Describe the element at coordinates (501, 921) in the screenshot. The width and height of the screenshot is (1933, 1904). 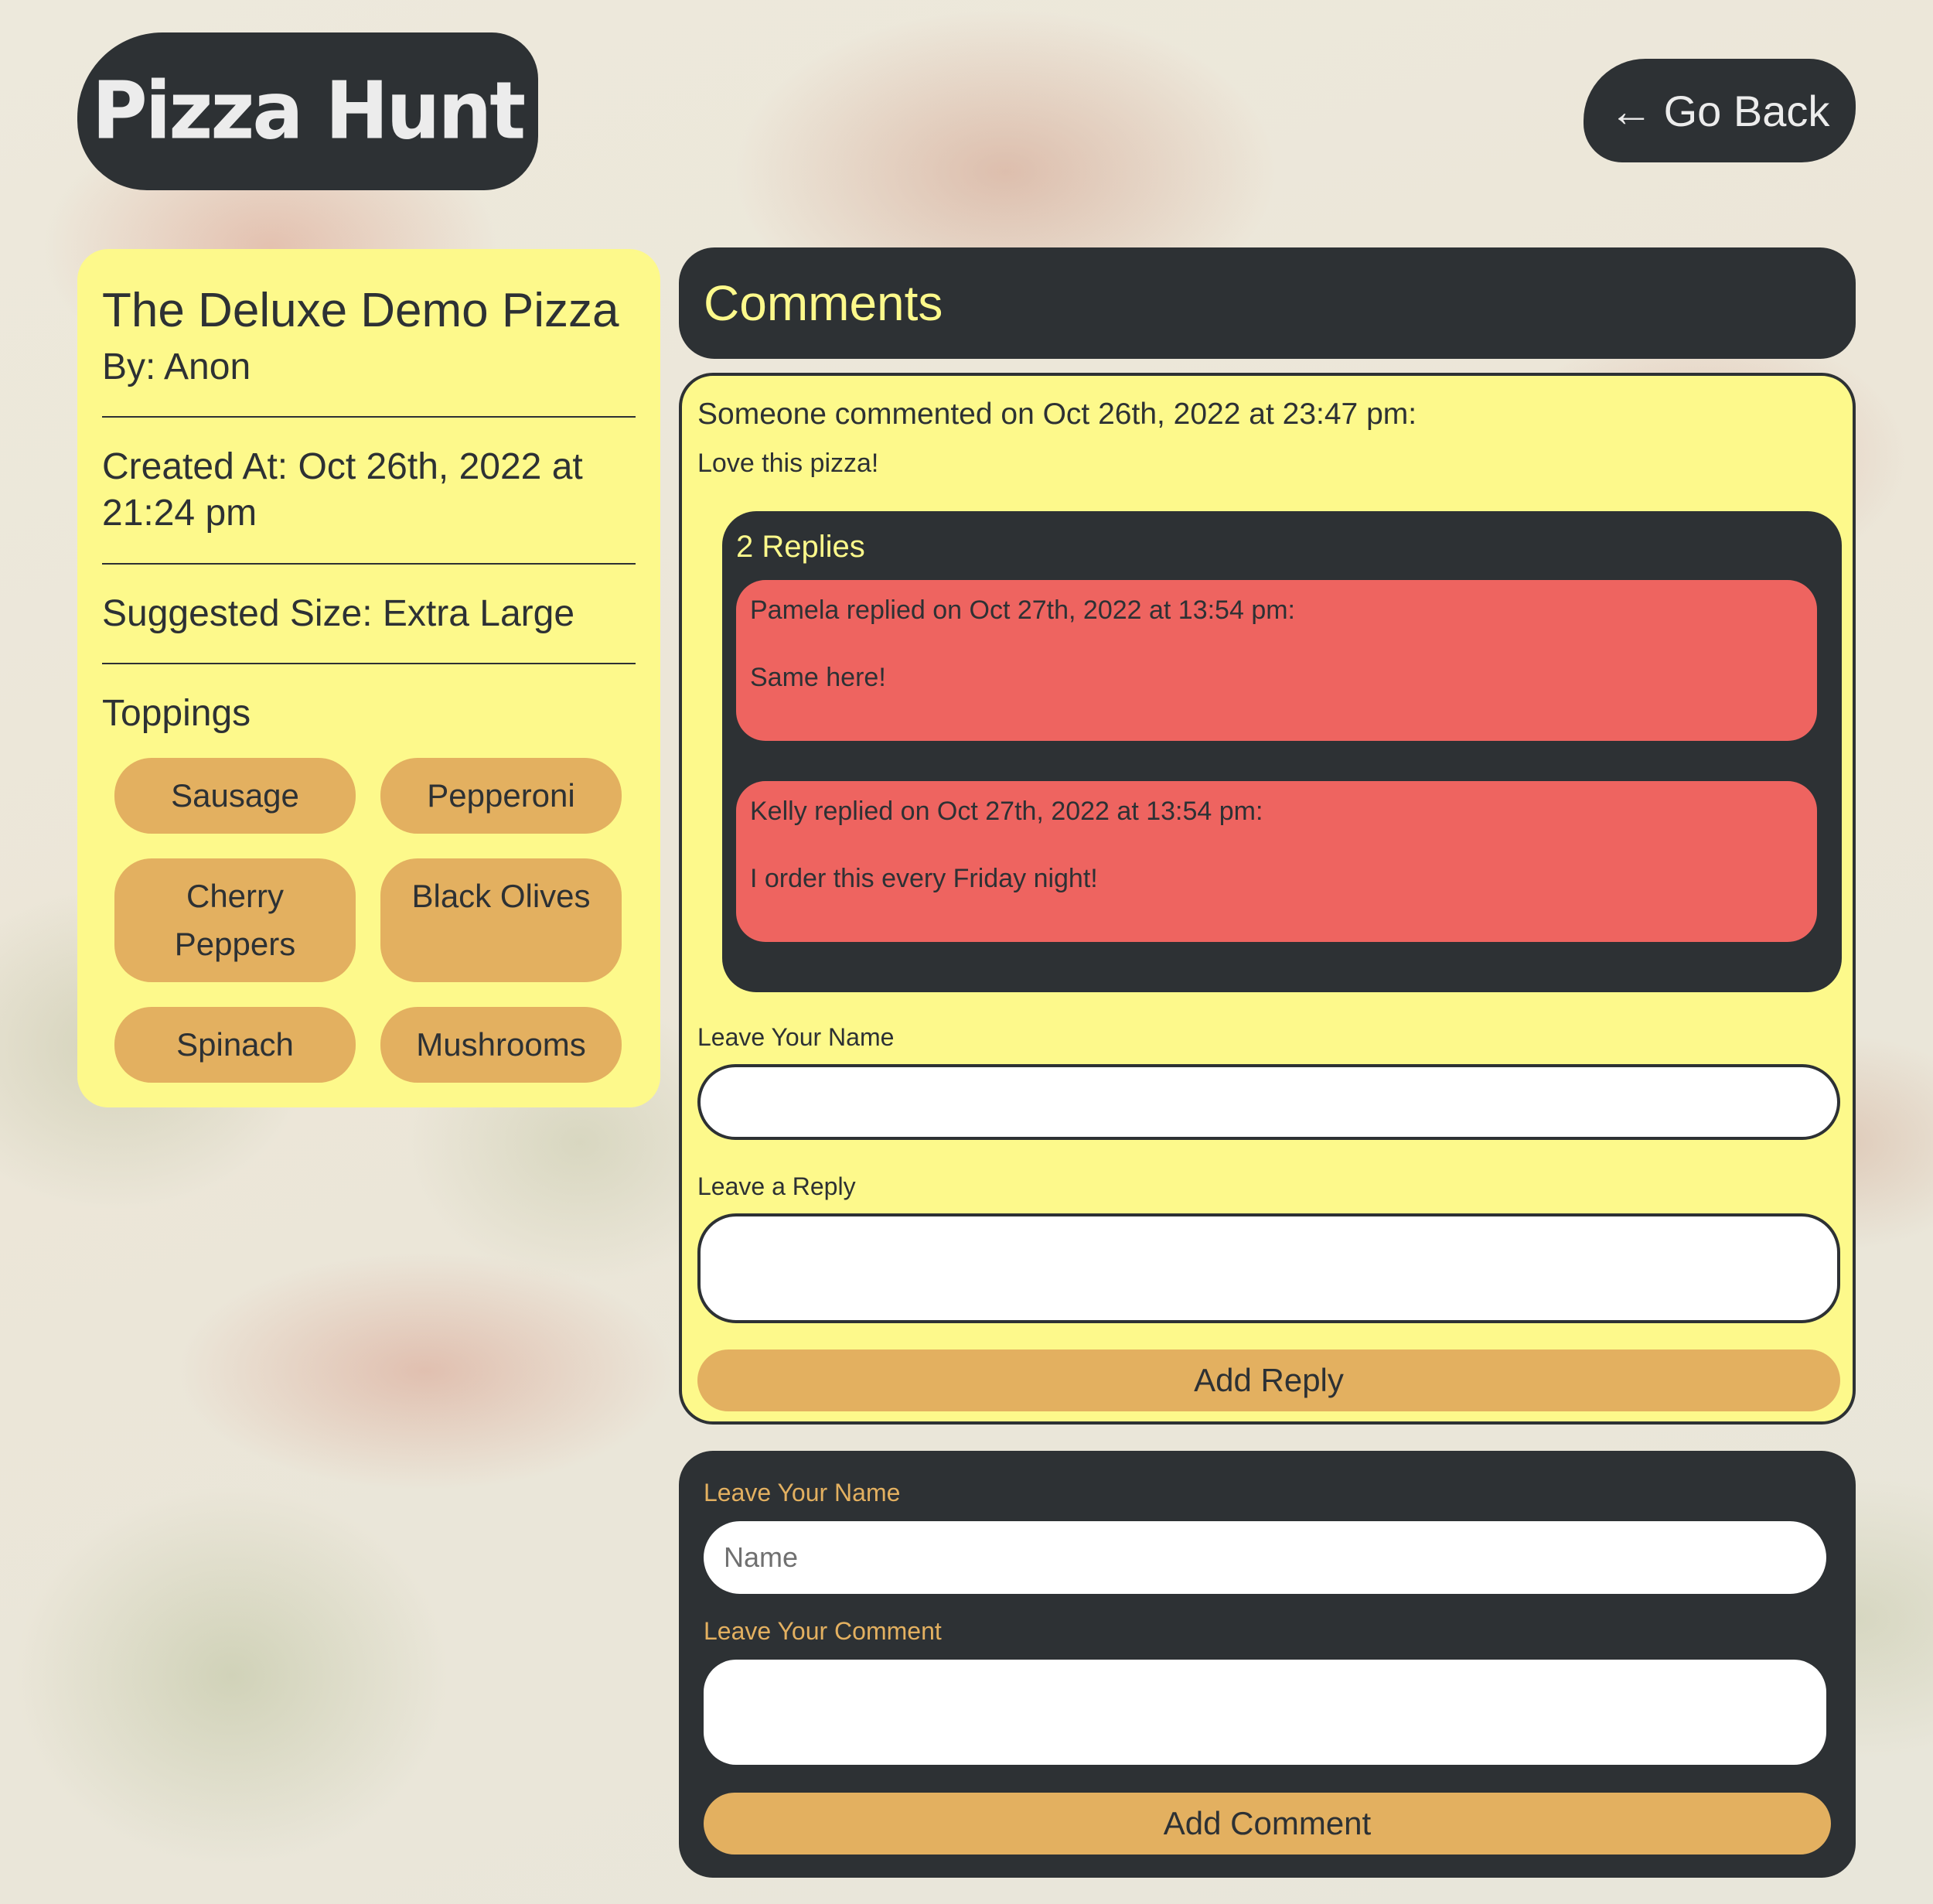
I see `topping-tag: Black Olives` at that location.